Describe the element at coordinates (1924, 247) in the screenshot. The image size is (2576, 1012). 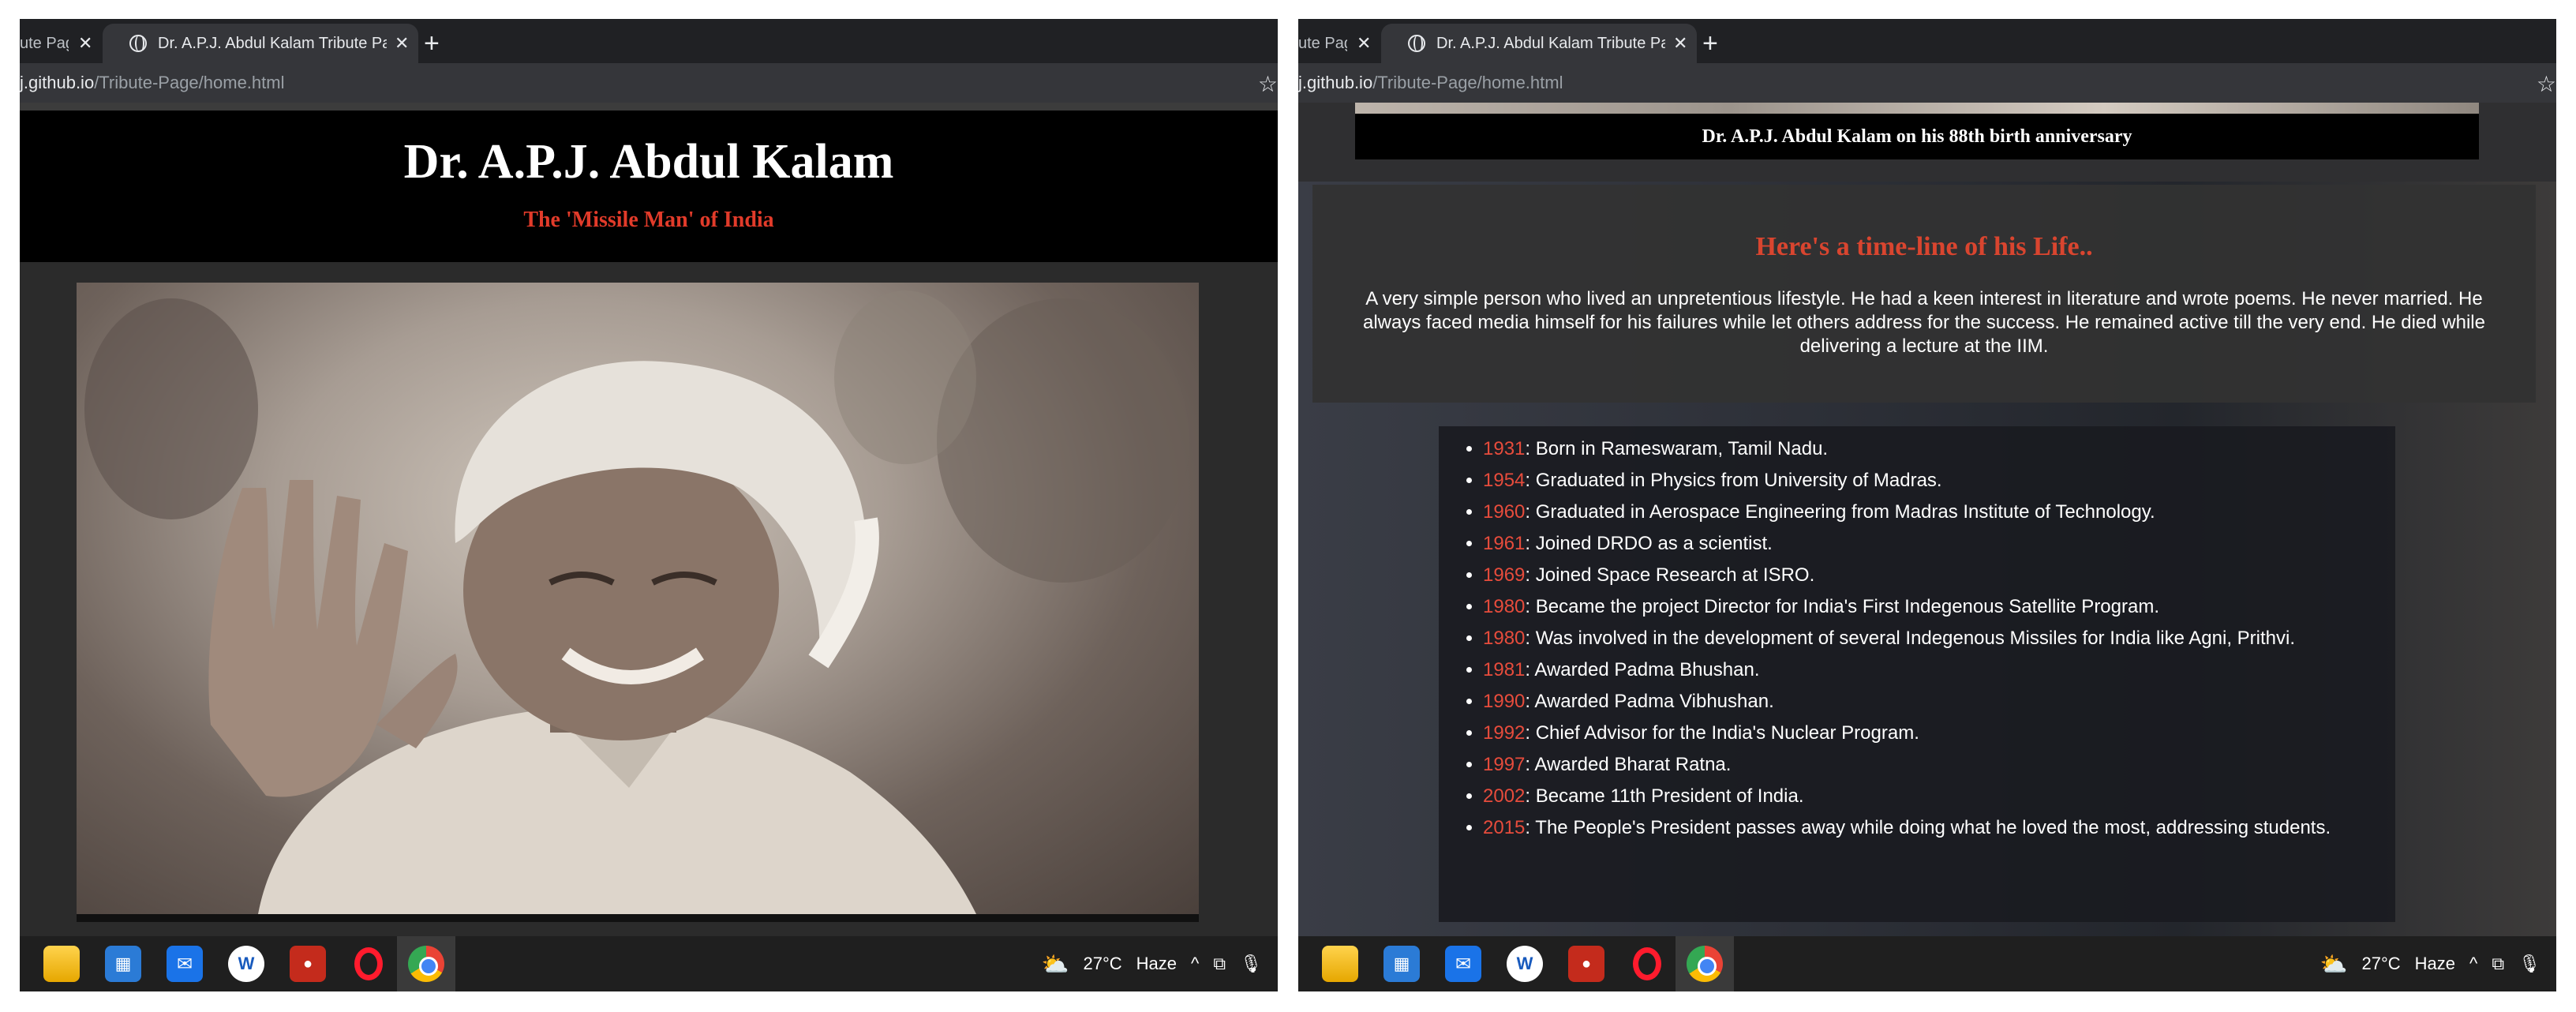
I see `bio-heading: Here's a time-line of his Life..` at that location.